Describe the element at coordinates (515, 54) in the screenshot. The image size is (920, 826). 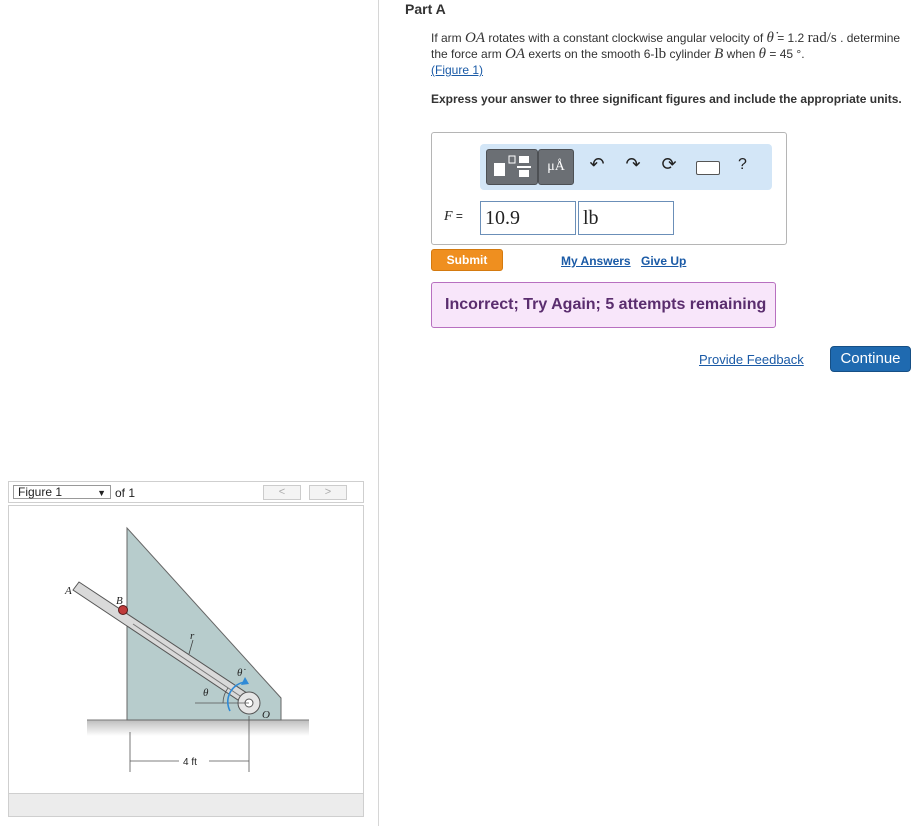
I see `math-oa-2: OA` at that location.